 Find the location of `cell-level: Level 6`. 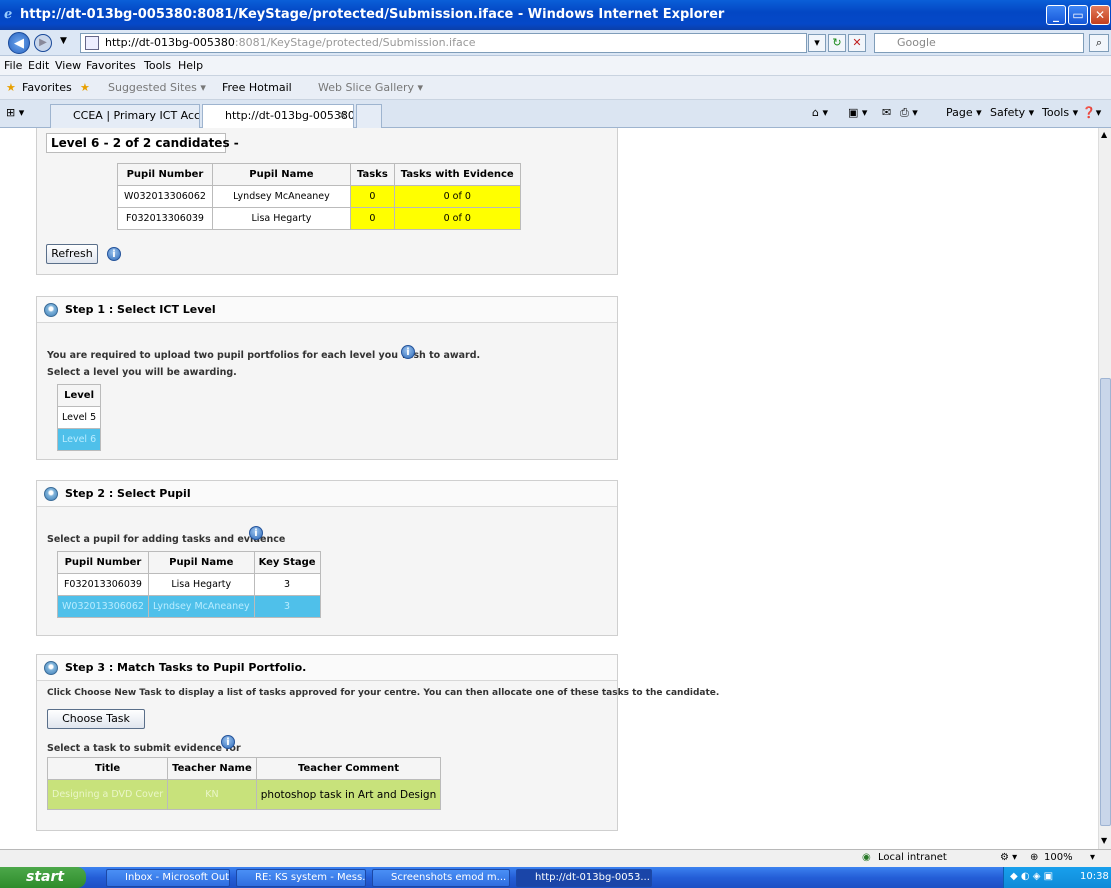

cell-level: Level 6 is located at coordinates (79, 439).